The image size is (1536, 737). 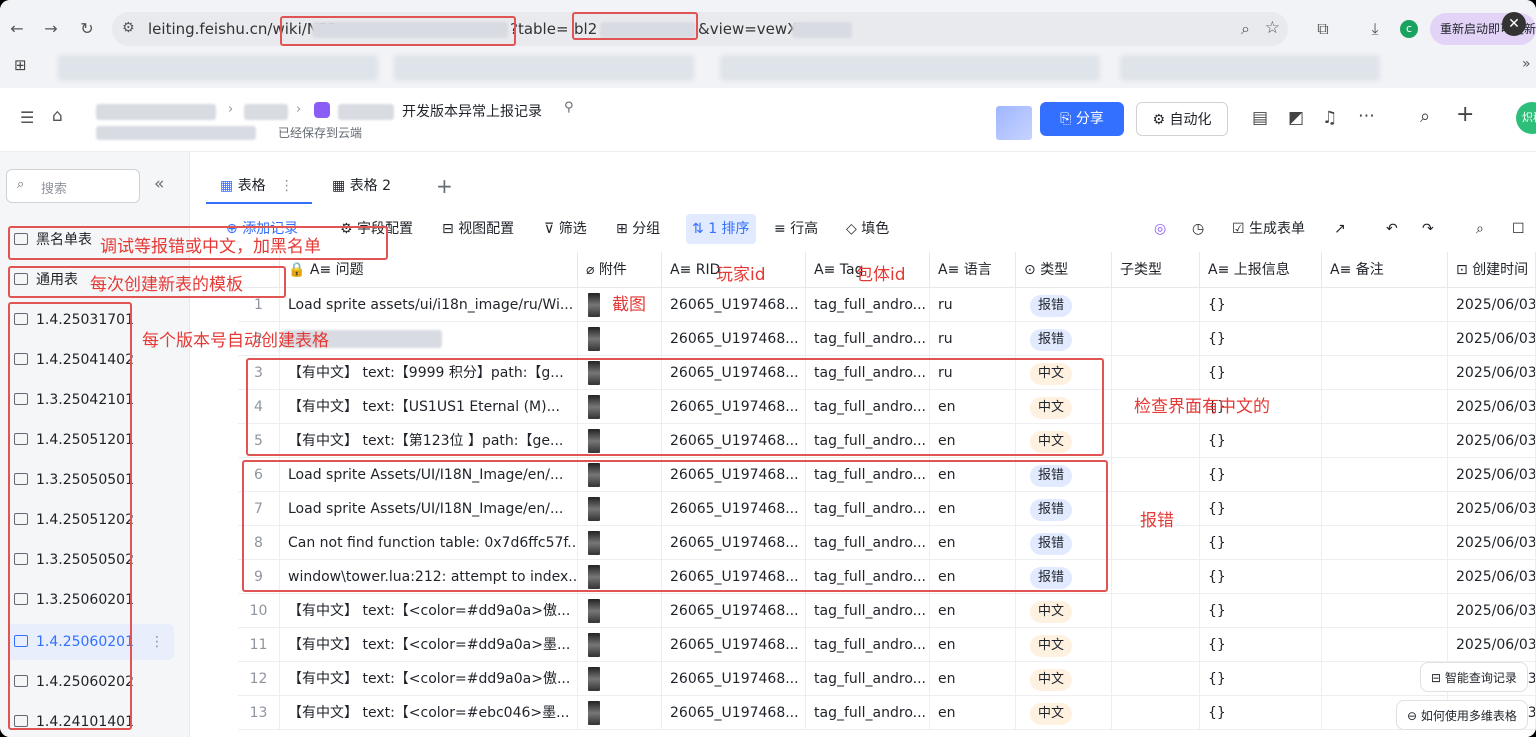 What do you see at coordinates (1156, 270) in the screenshot?
I see `col-header-subtype: 子类型` at bounding box center [1156, 270].